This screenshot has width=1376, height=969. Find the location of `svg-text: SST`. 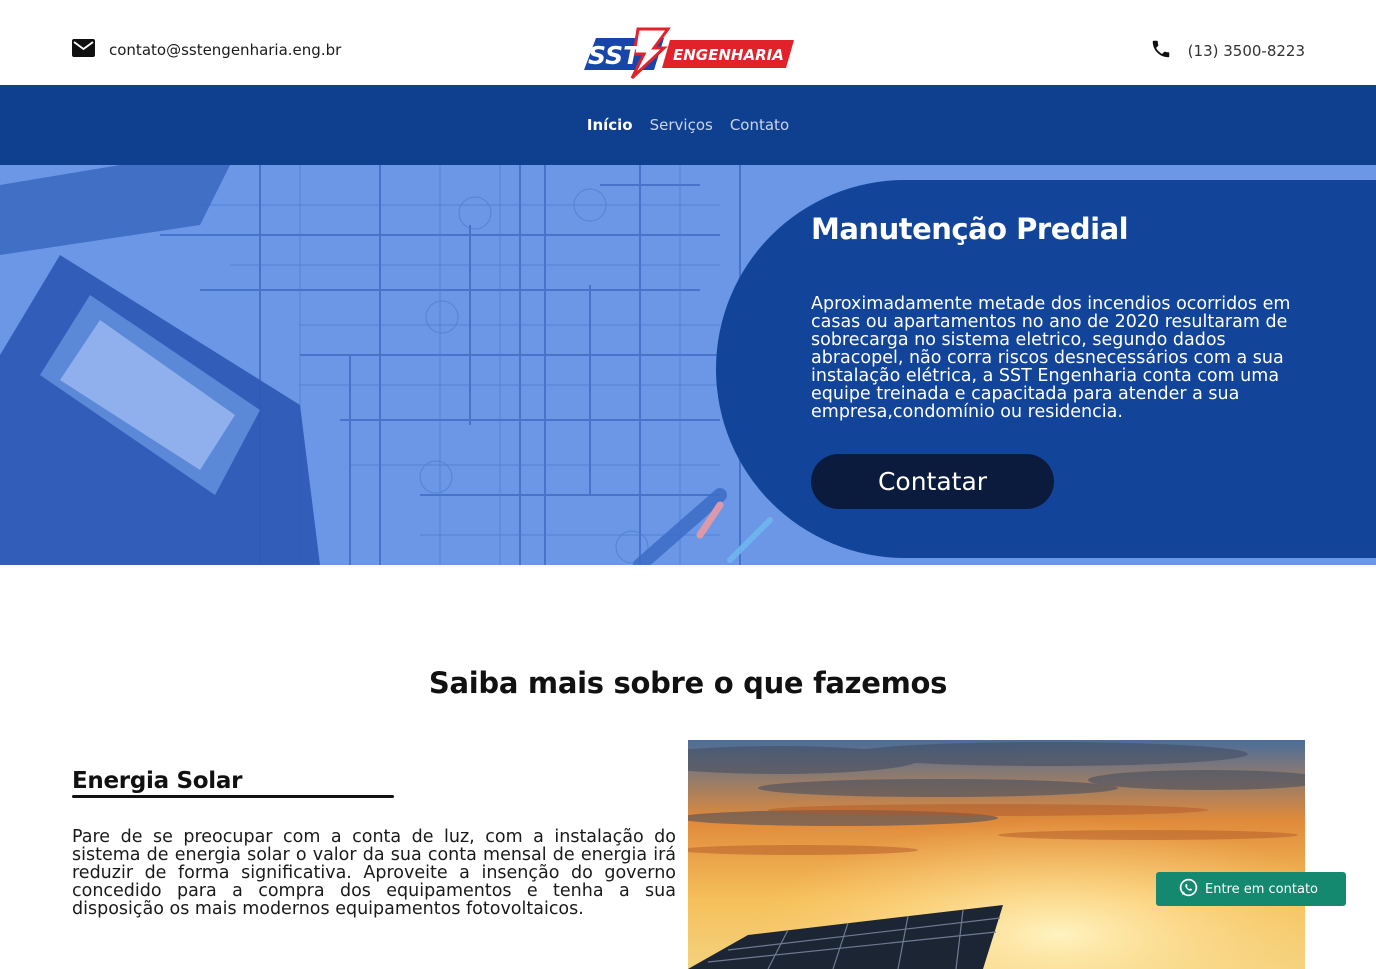

svg-text: SST is located at coordinates (615, 55).